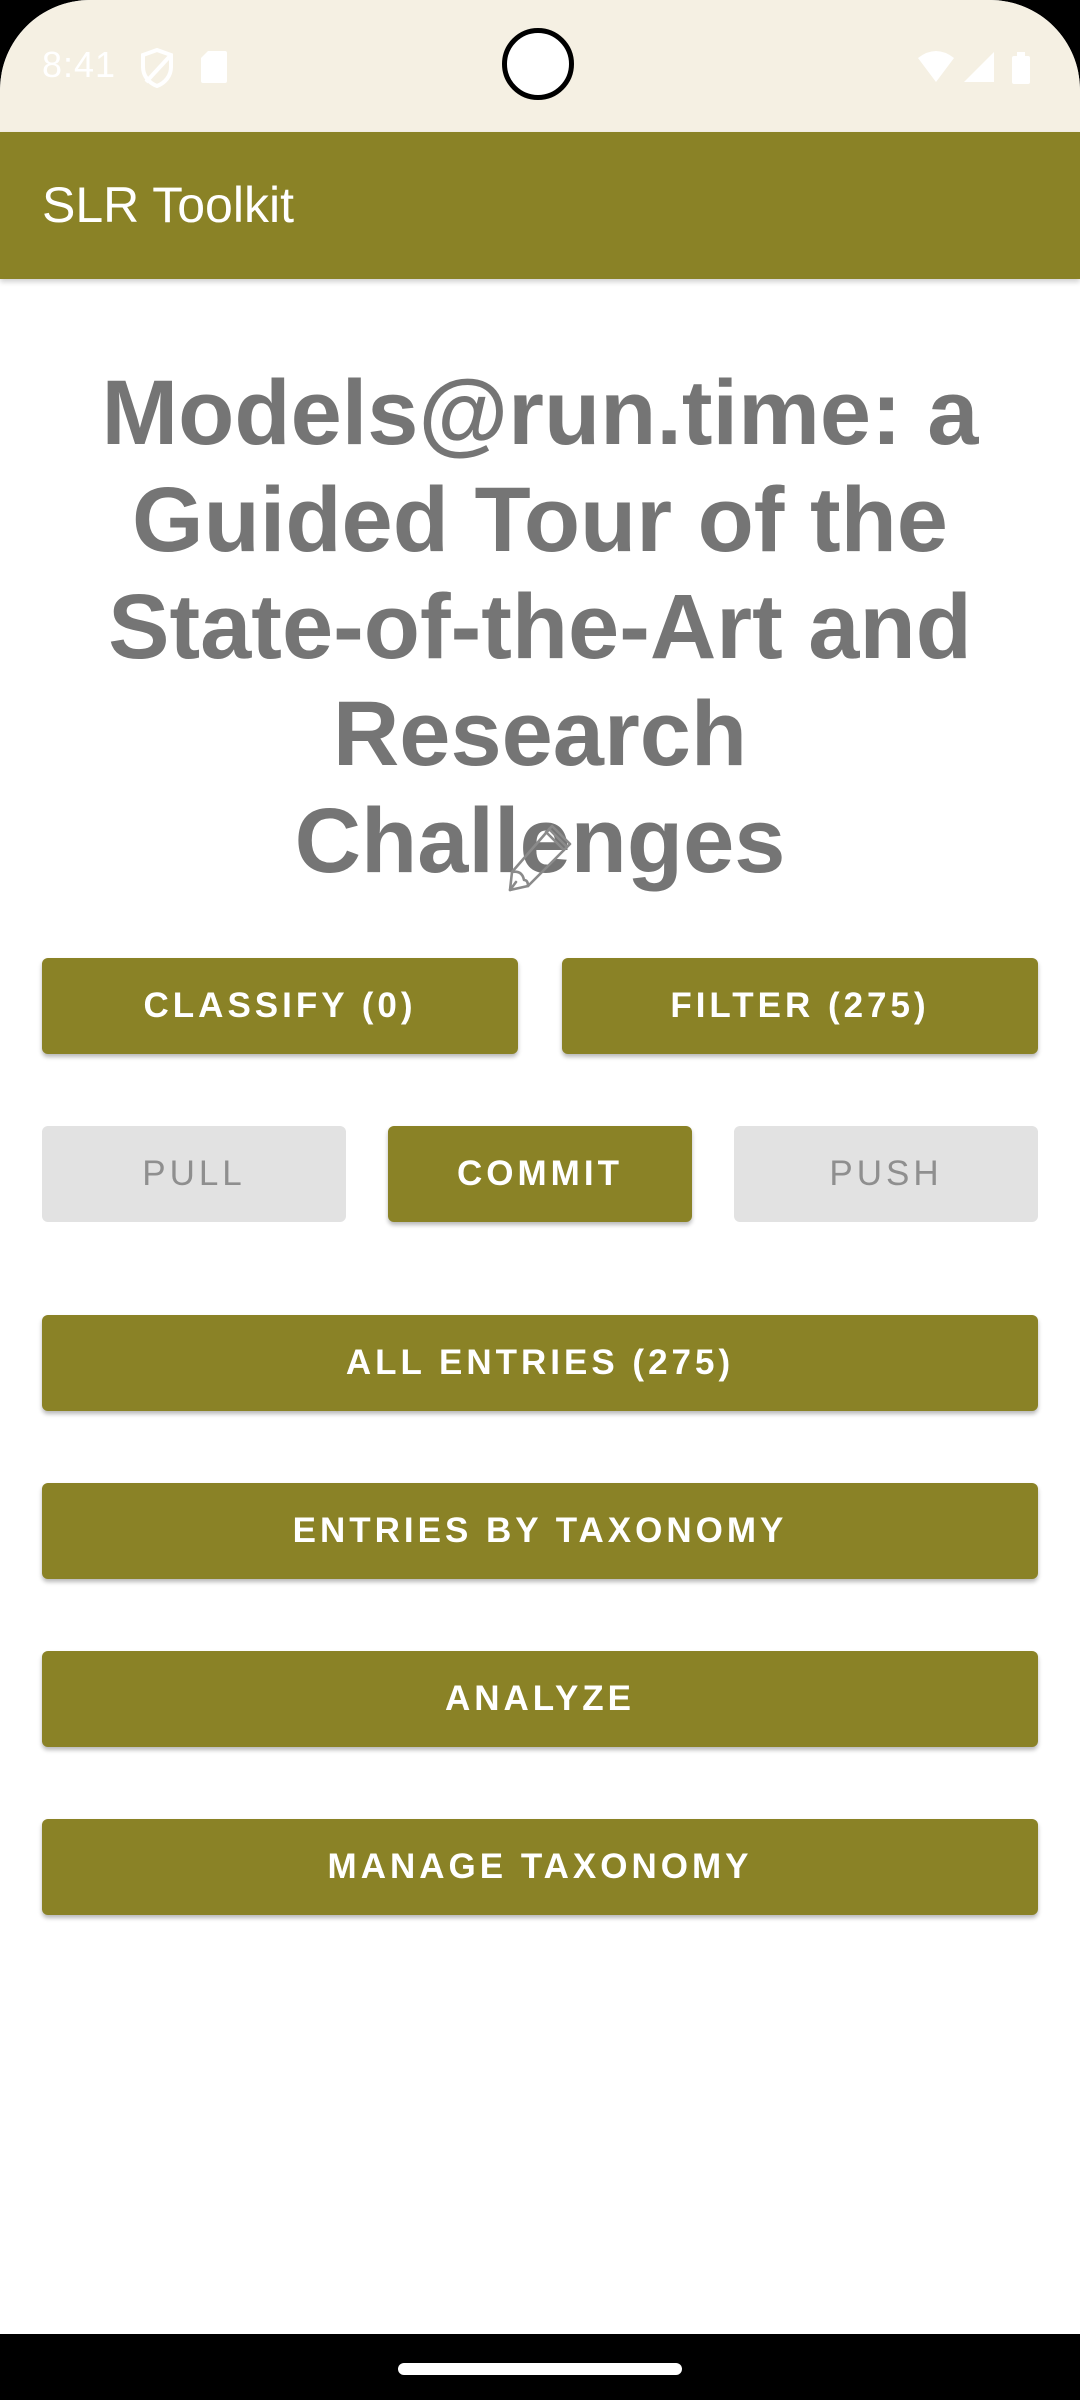 The image size is (1080, 2400). I want to click on commit-button: COMMIT, so click(540, 1174).